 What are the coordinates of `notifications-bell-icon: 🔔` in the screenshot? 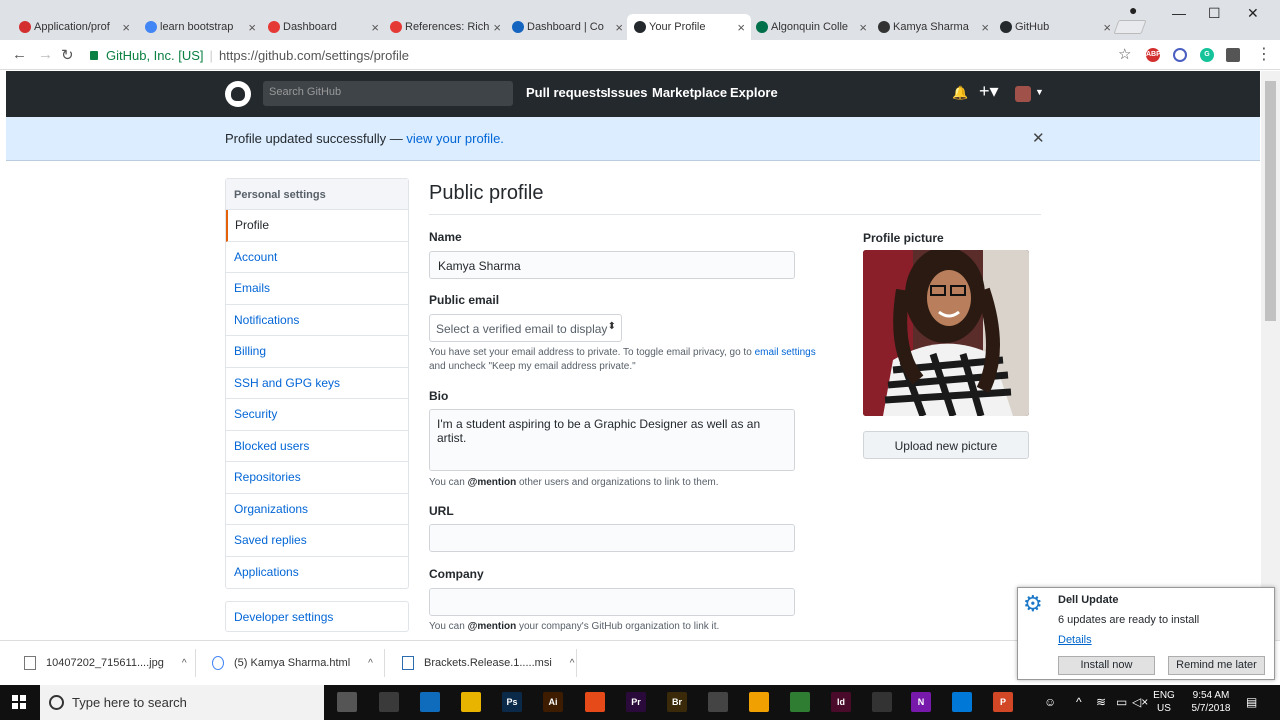 It's located at (960, 93).